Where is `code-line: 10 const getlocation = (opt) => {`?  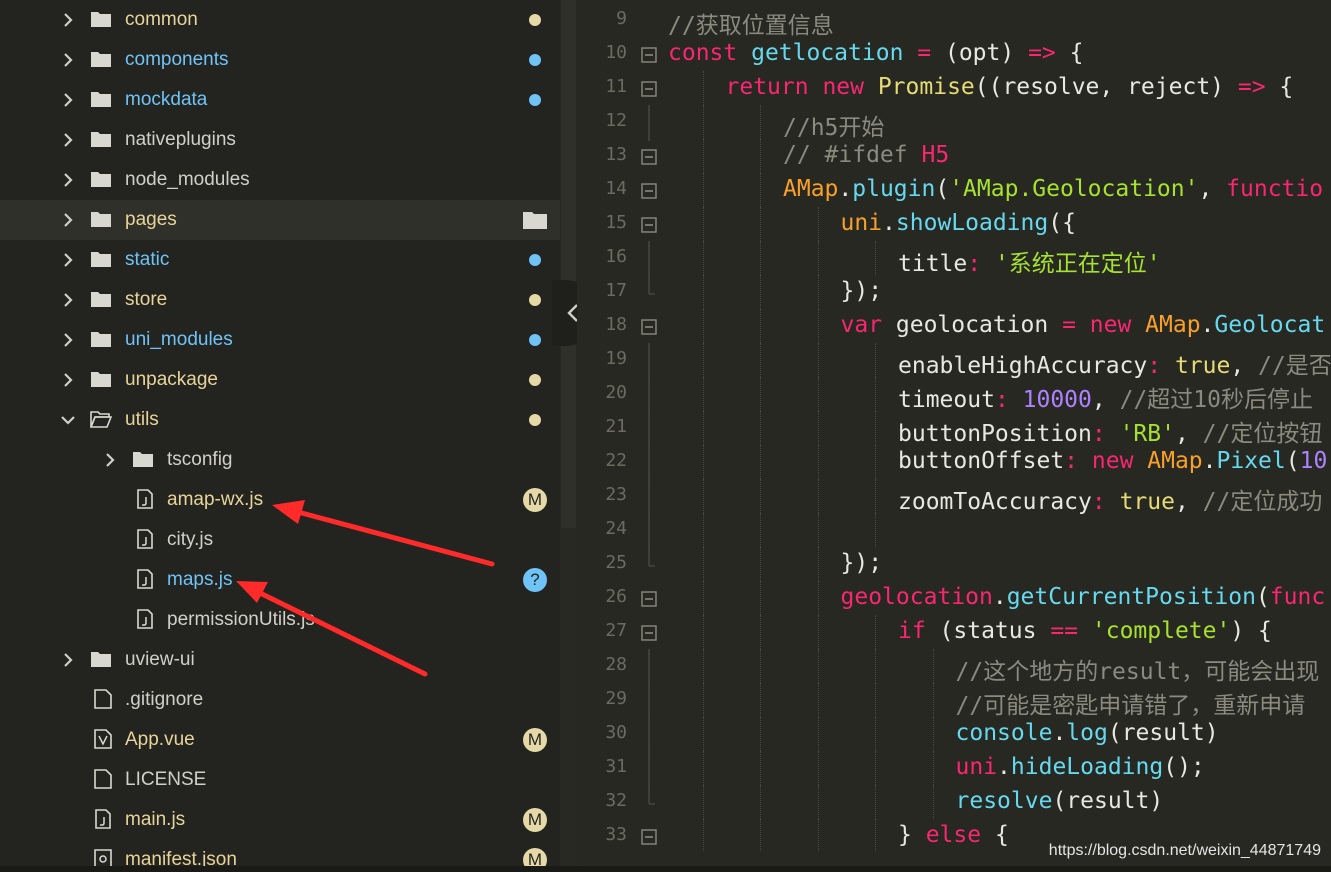
code-line: 10 const getlocation = (opt) => { is located at coordinates (954, 54).